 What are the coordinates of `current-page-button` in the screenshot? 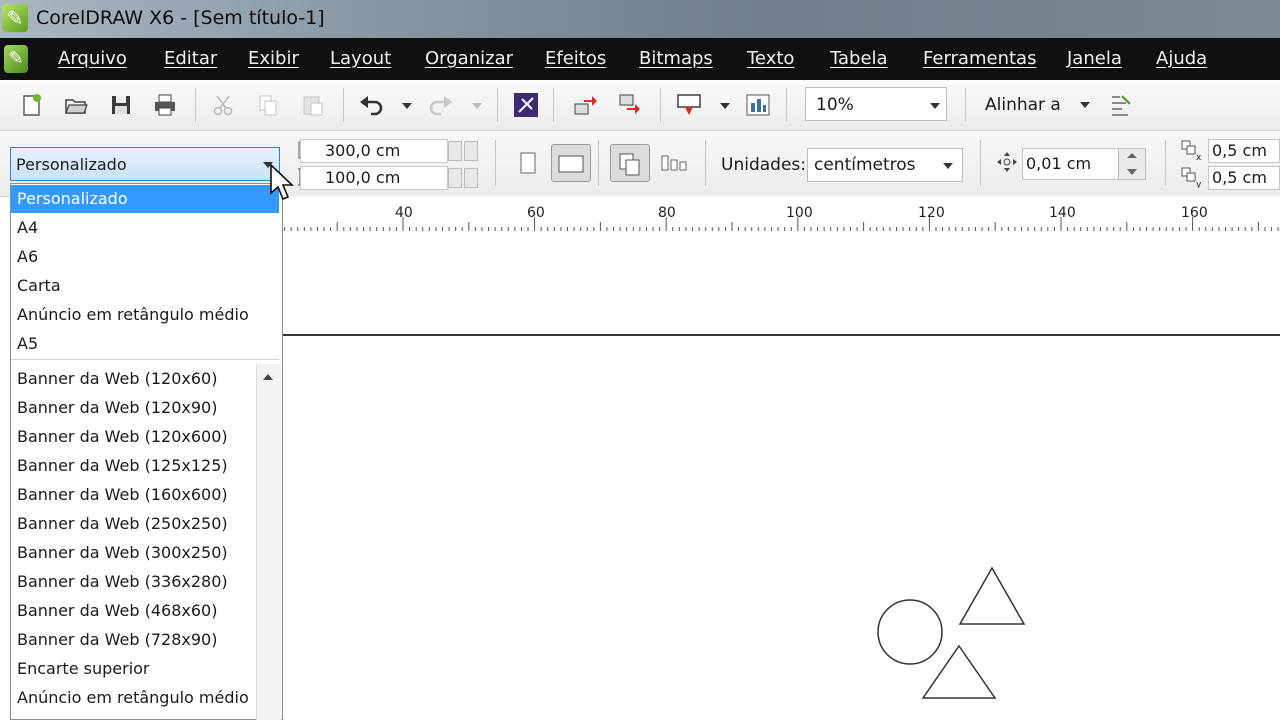 It's located at (676, 163).